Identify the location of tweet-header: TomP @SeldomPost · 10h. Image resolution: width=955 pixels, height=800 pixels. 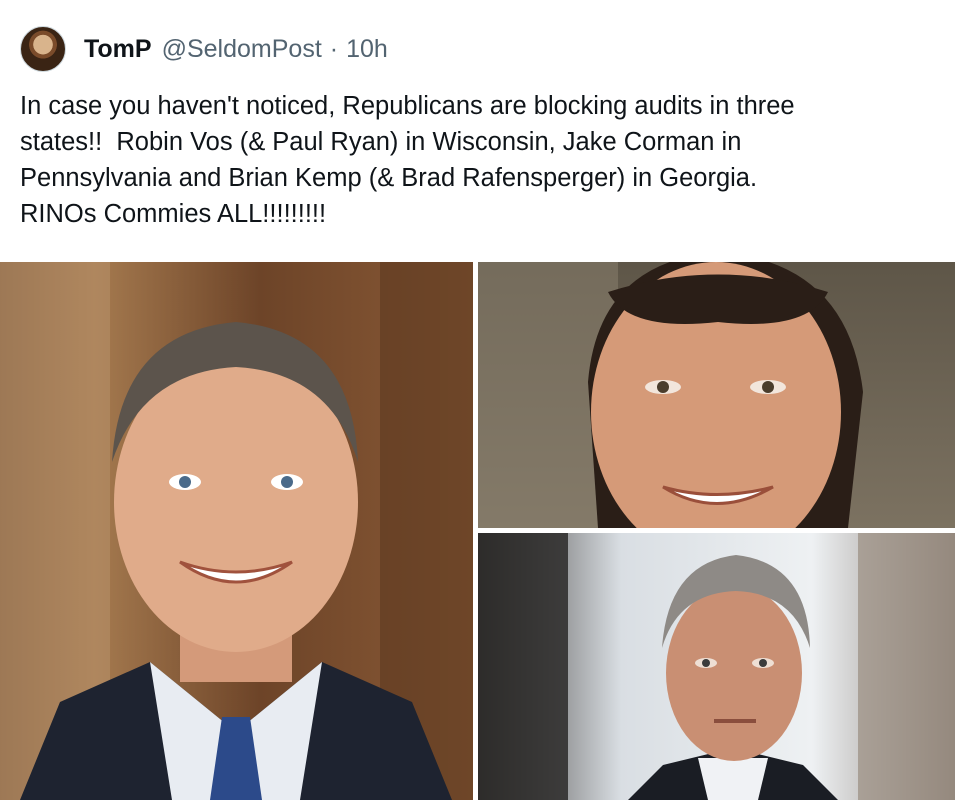
(204, 49).